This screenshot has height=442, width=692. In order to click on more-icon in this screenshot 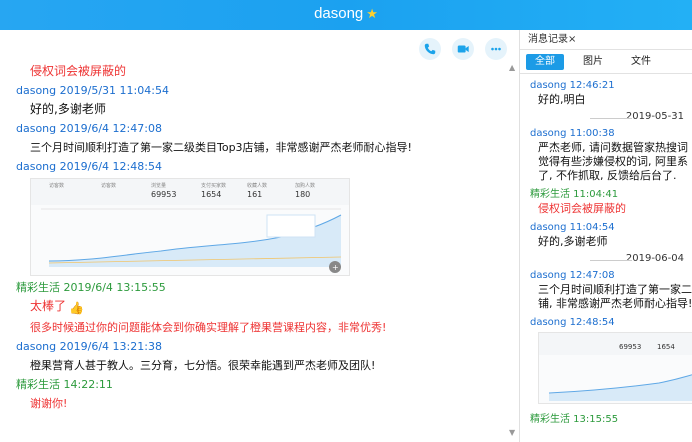, I will do `click(496, 49)`.